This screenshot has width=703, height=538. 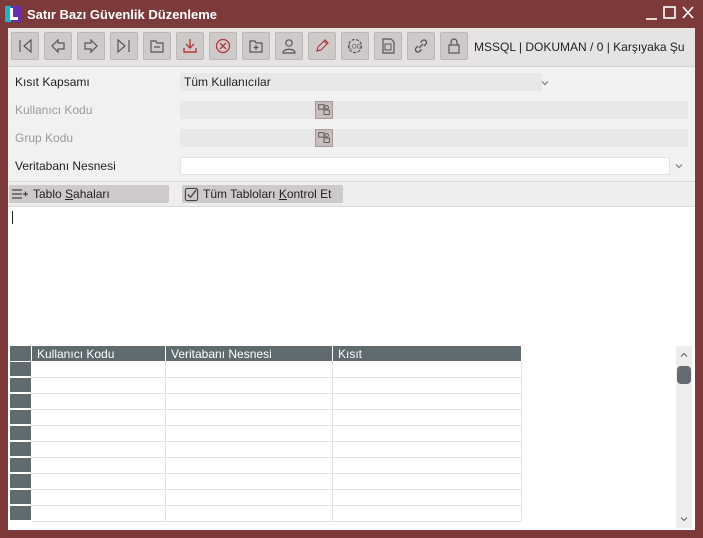 I want to click on first-record-button, so click(x=25, y=46).